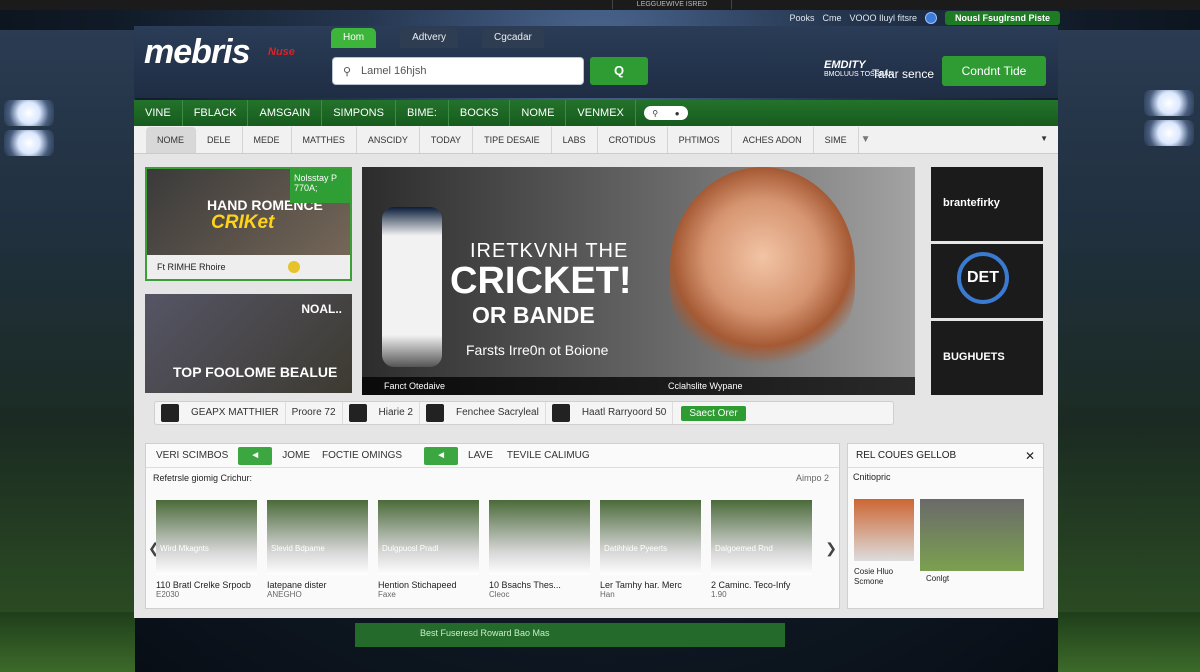 The image size is (1200, 672). What do you see at coordinates (248, 343) in the screenshot?
I see `promo-card-2: NOAL.. TOP FOOLOME BEALUE` at bounding box center [248, 343].